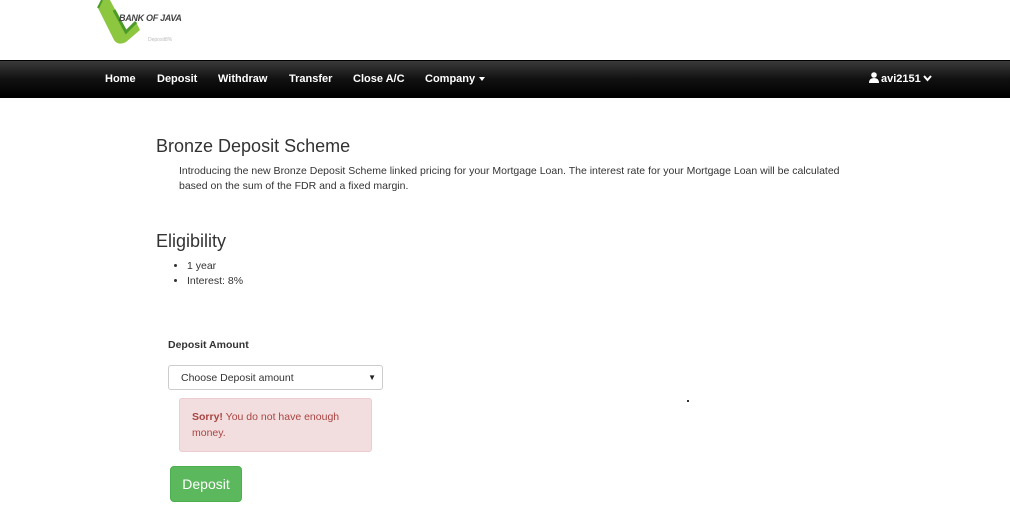 The width and height of the screenshot is (1010, 525). I want to click on deposit-amount-label: Deposit Amount, so click(208, 345).